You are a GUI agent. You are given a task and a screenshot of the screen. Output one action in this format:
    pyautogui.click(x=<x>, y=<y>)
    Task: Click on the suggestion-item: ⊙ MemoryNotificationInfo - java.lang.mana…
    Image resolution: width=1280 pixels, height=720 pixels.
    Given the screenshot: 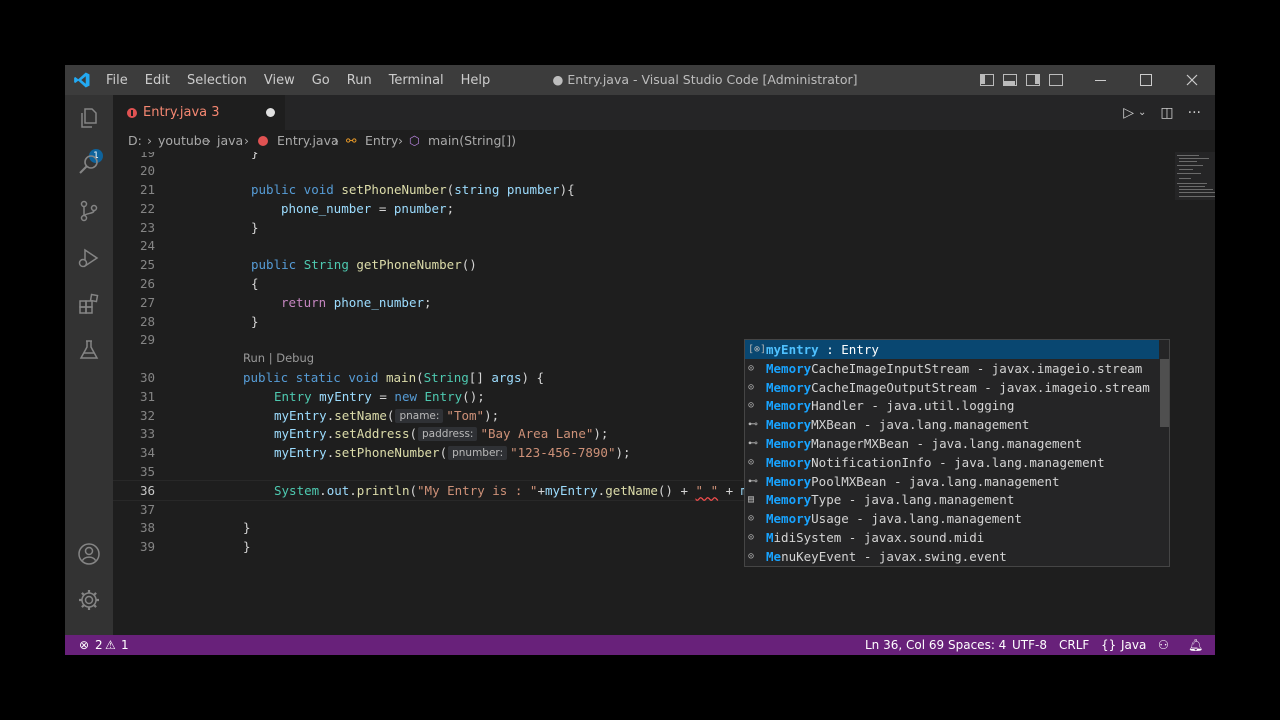 What is the action you would take?
    pyautogui.click(x=952, y=462)
    